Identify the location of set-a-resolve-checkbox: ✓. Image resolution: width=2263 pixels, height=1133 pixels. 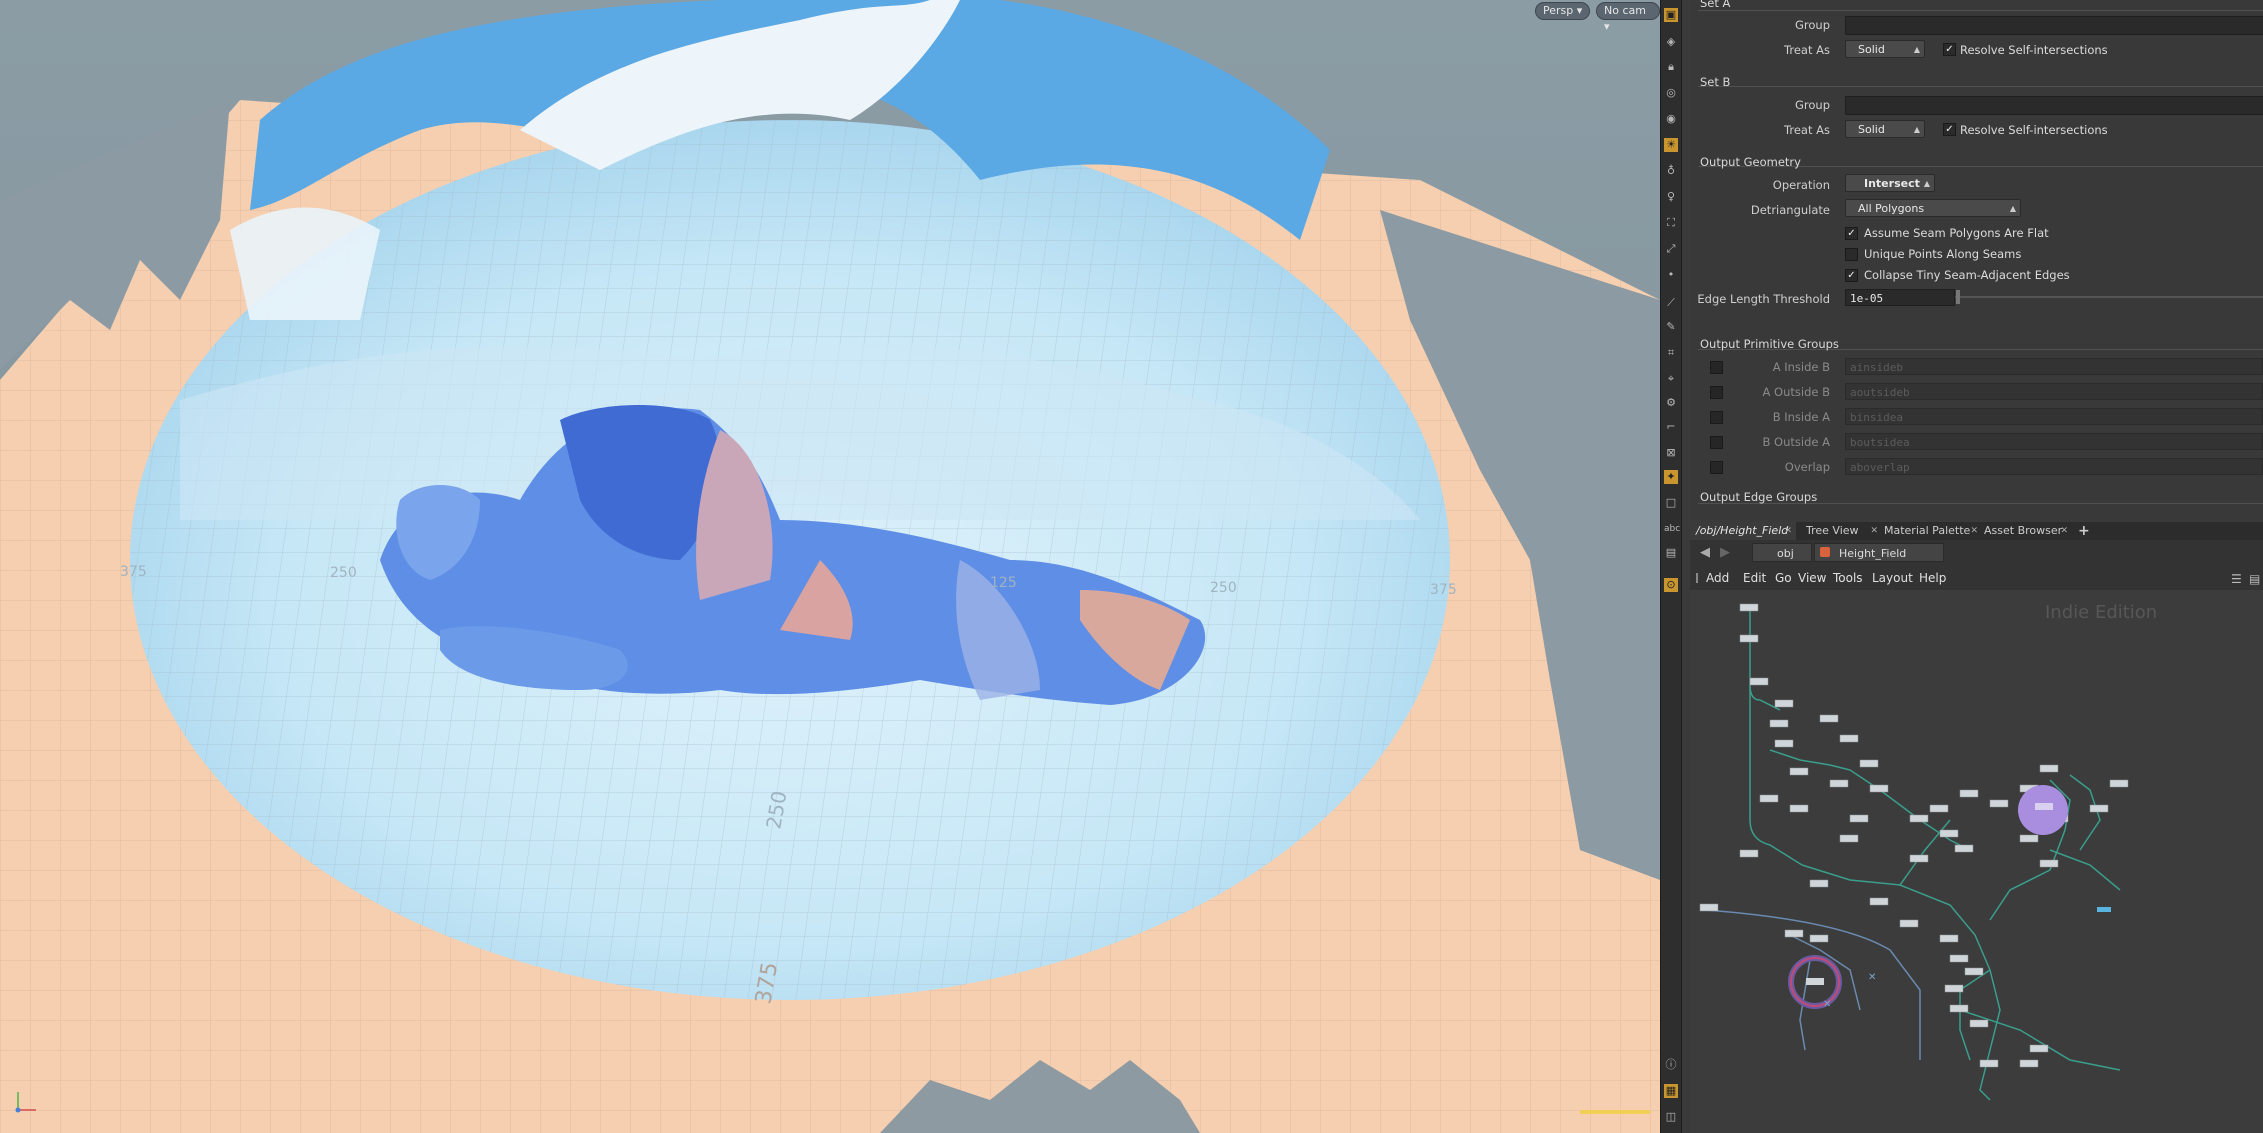
(1949, 49).